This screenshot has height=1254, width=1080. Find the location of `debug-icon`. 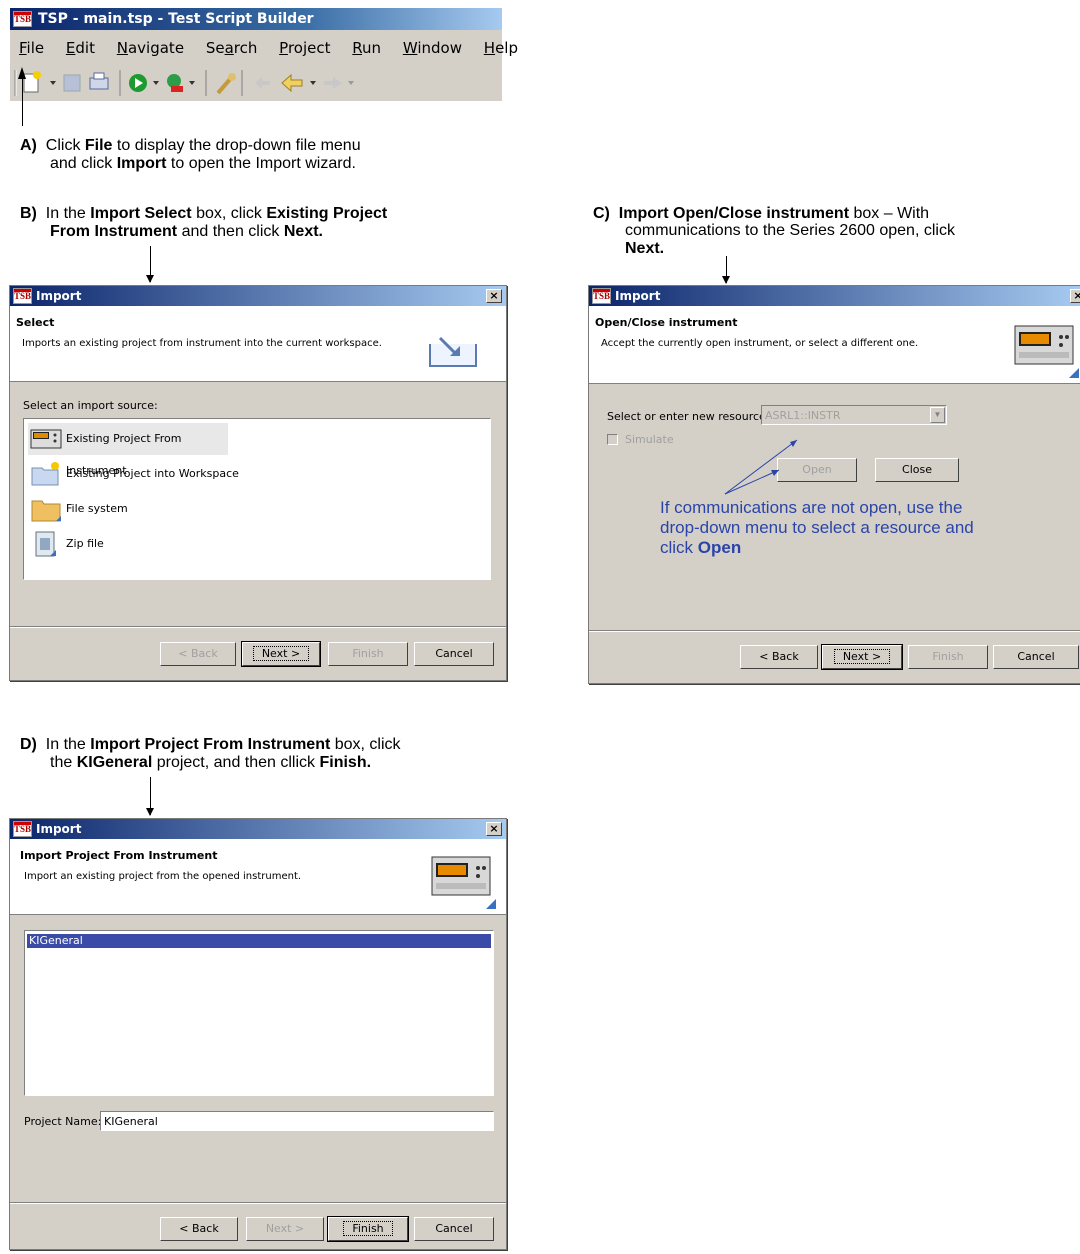

debug-icon is located at coordinates (175, 83).